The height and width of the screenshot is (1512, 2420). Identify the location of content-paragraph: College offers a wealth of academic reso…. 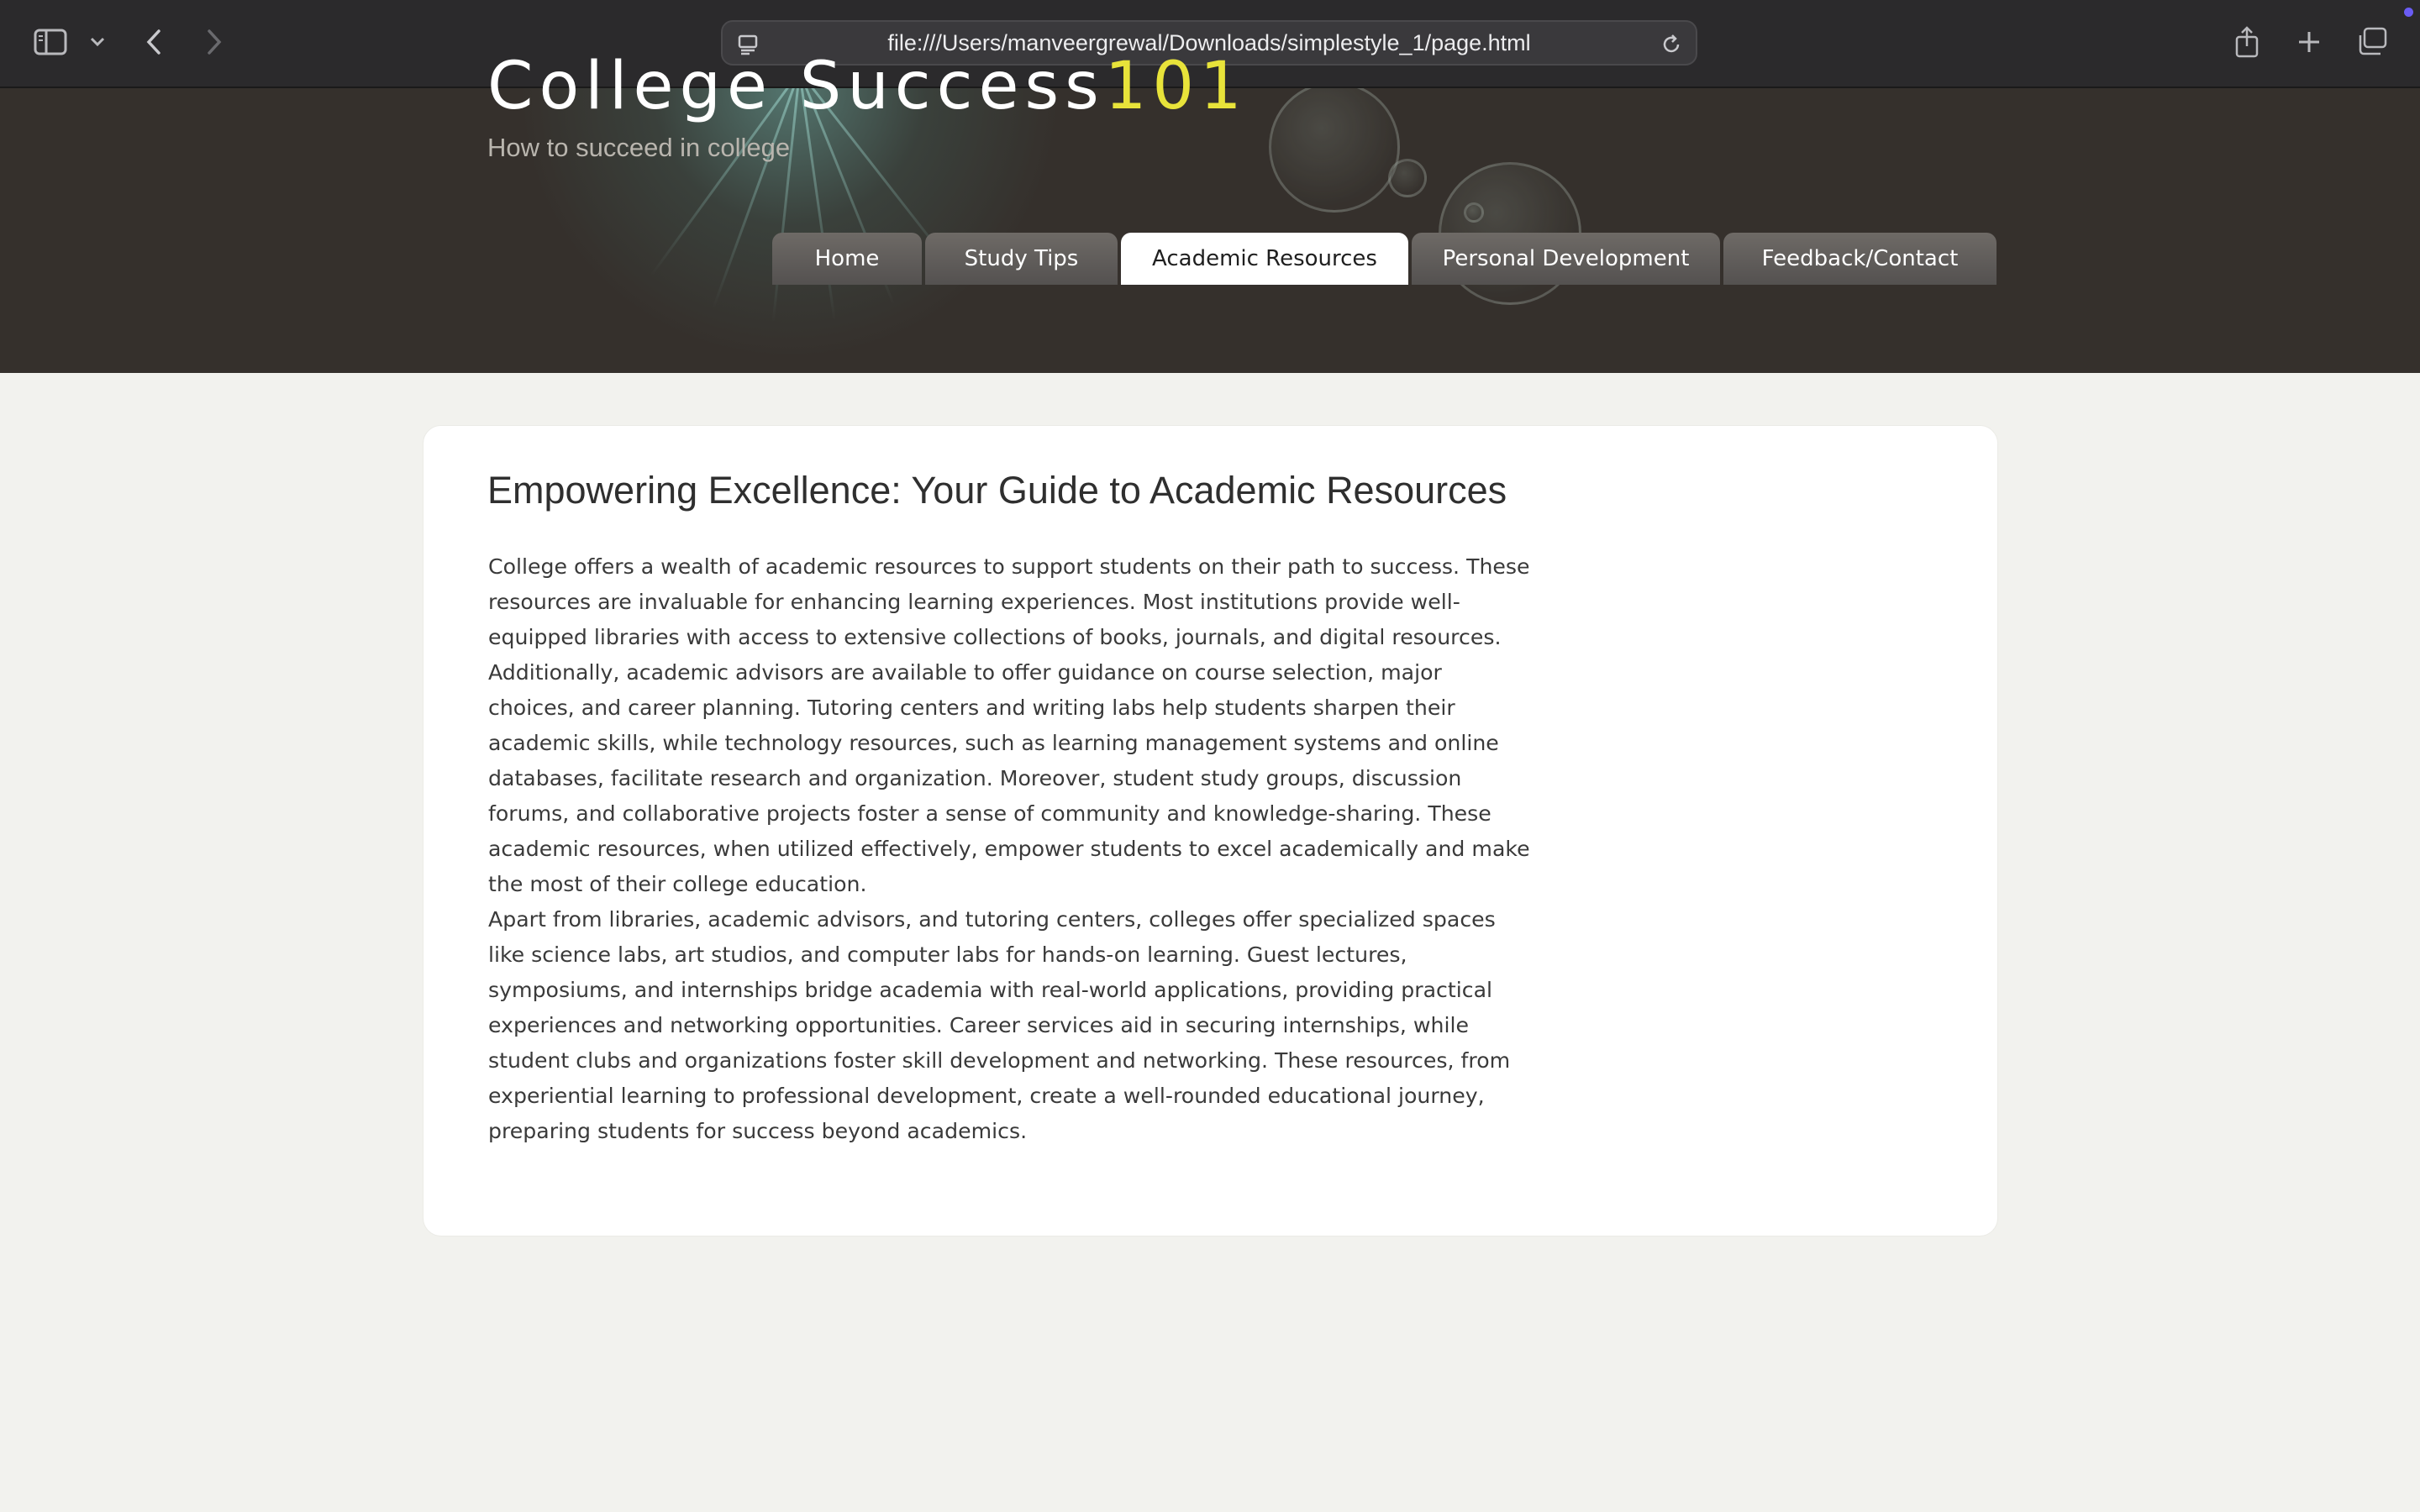
(1009, 725).